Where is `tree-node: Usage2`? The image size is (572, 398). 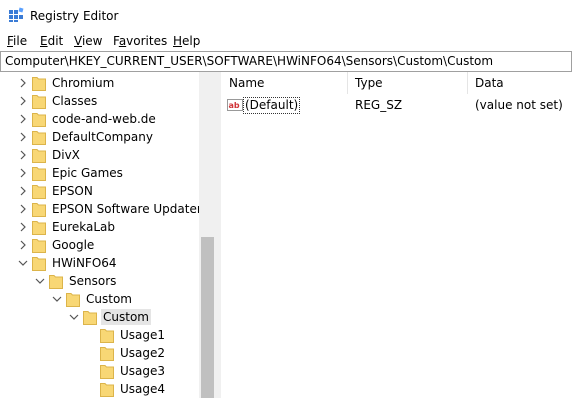
tree-node: Usage2 is located at coordinates (99, 353).